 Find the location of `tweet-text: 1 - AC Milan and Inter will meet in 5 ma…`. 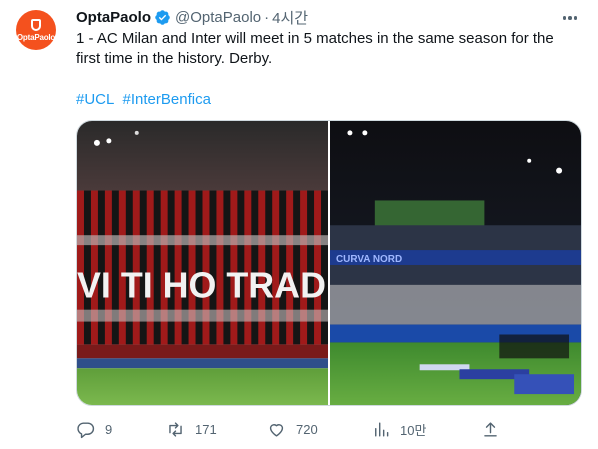

tweet-text: 1 - AC Milan and Inter will meet in 5 ma… is located at coordinates (315, 48).